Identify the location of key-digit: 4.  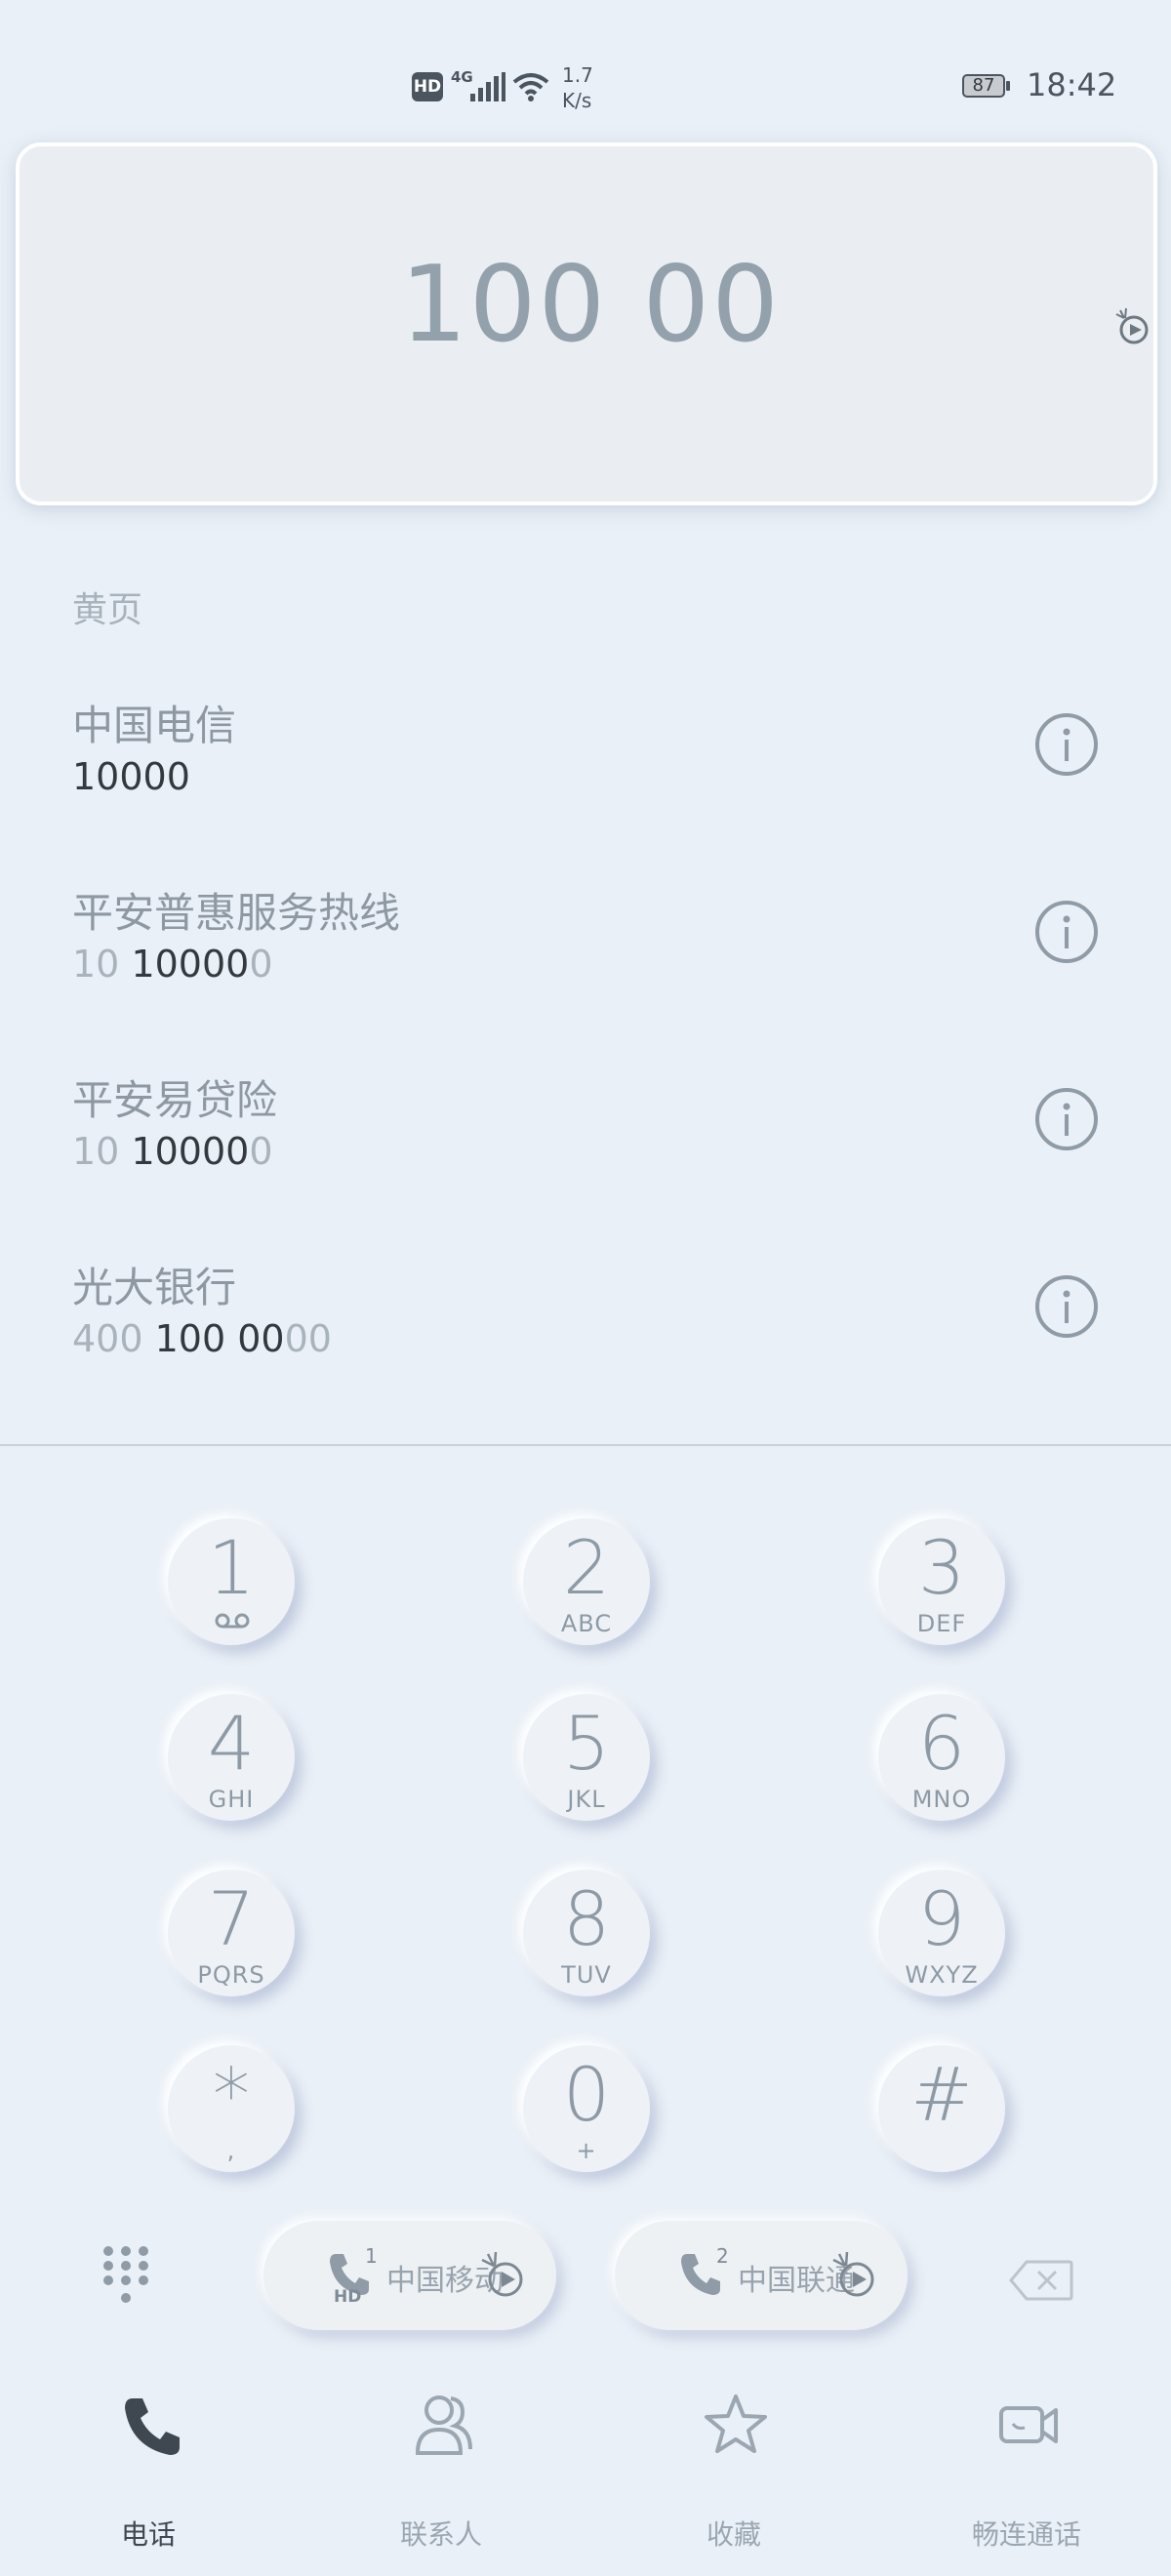
(231, 1743).